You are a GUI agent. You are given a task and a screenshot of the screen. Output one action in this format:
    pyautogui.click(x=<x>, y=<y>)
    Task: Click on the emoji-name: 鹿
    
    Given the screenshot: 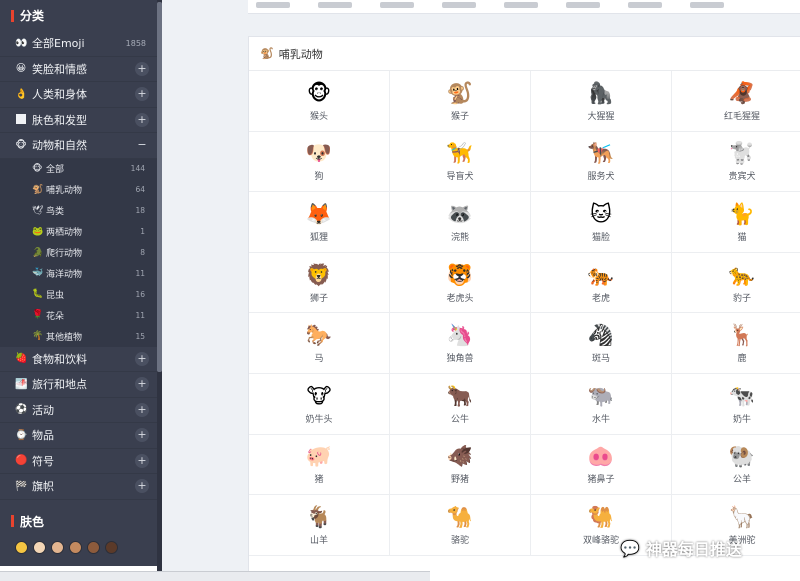 What is the action you would take?
    pyautogui.click(x=742, y=359)
    